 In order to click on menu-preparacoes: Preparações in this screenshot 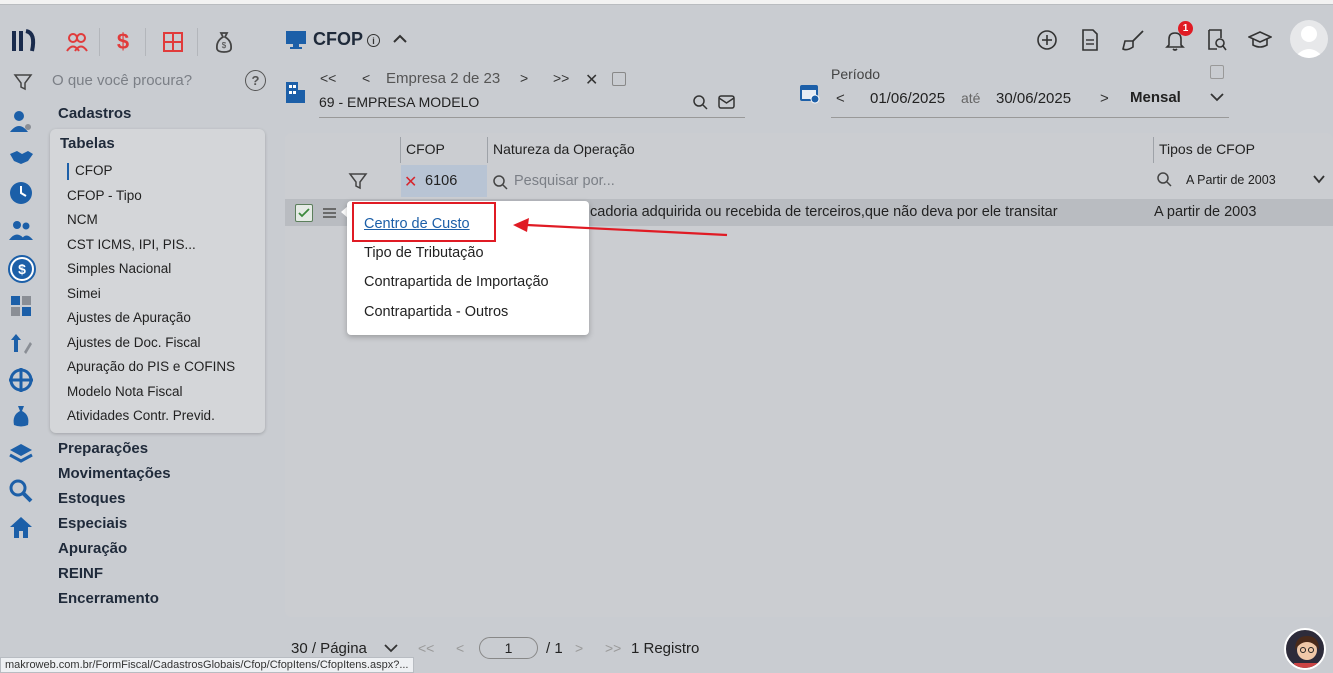, I will do `click(103, 448)`.